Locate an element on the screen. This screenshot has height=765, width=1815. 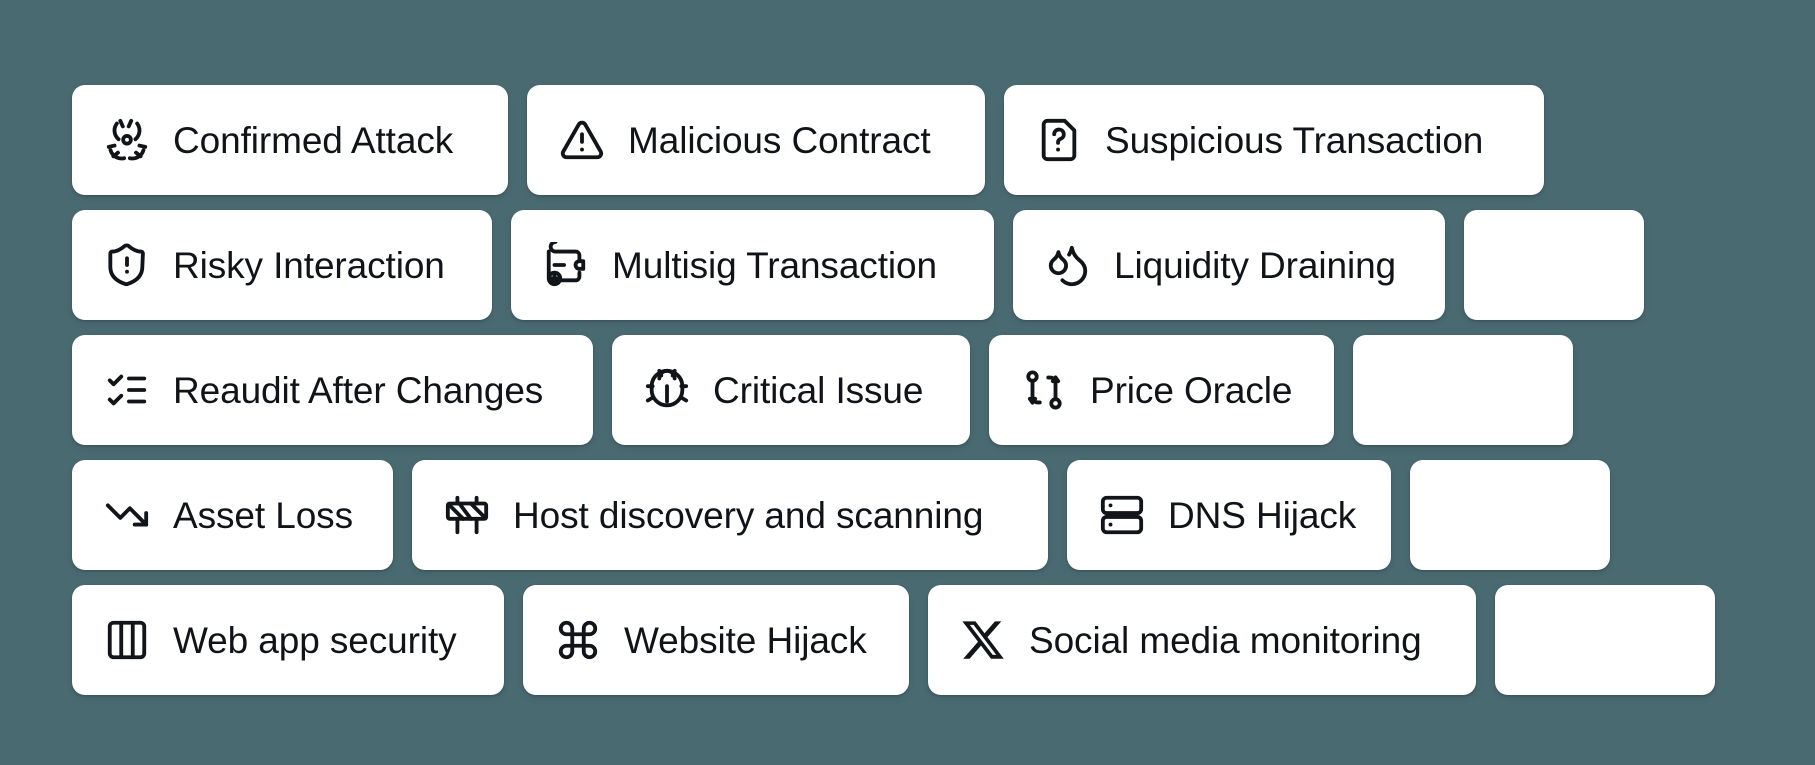
columns-icon is located at coordinates (127, 640).